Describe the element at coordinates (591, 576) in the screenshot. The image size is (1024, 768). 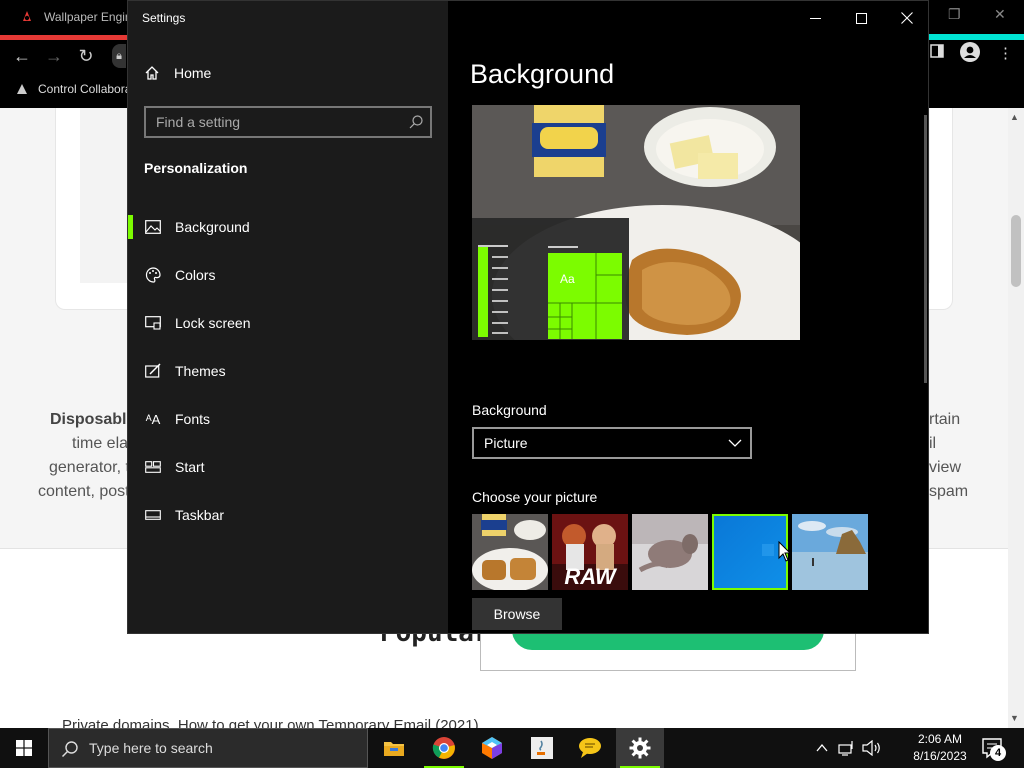
I see `svg-text: RAW` at that location.